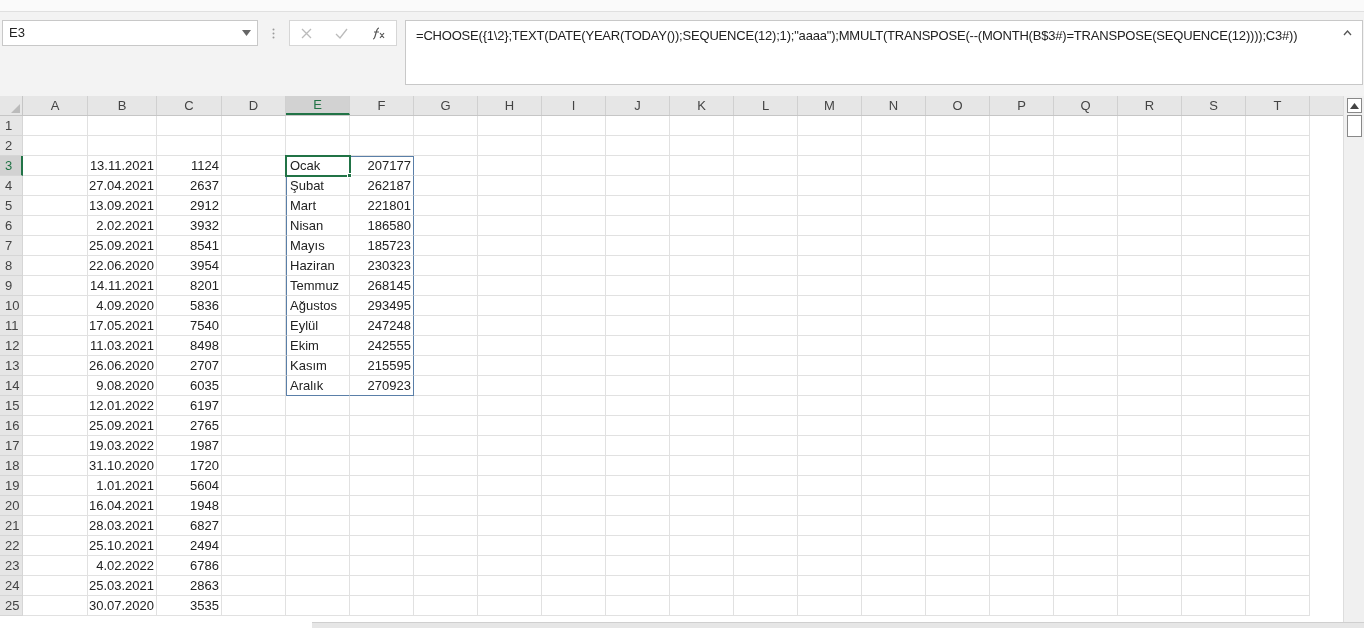 This screenshot has width=1364, height=628. Describe the element at coordinates (382, 266) in the screenshot. I see `table-cell: 230323` at that location.